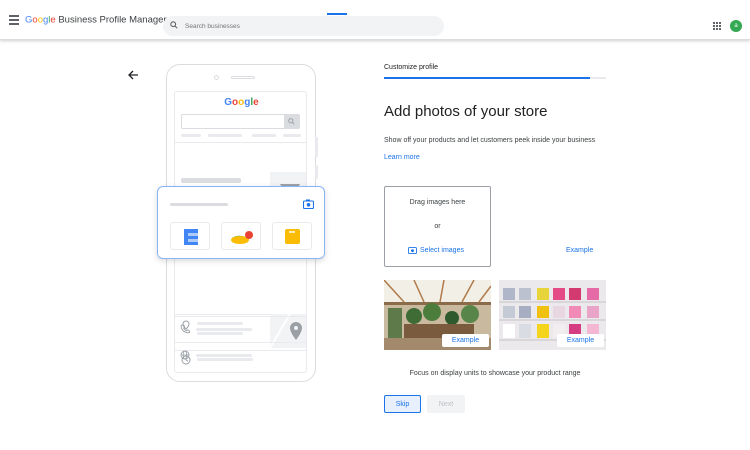  What do you see at coordinates (442, 250) in the screenshot?
I see `select-images-label: Select images` at bounding box center [442, 250].